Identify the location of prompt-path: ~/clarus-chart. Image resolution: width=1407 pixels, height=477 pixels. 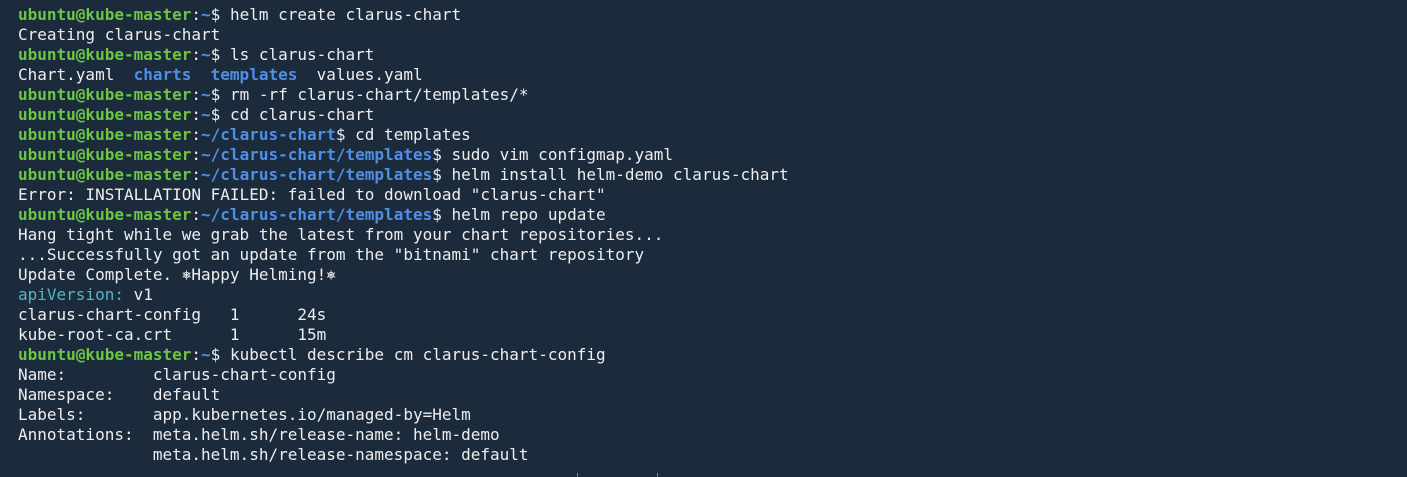
(268, 134).